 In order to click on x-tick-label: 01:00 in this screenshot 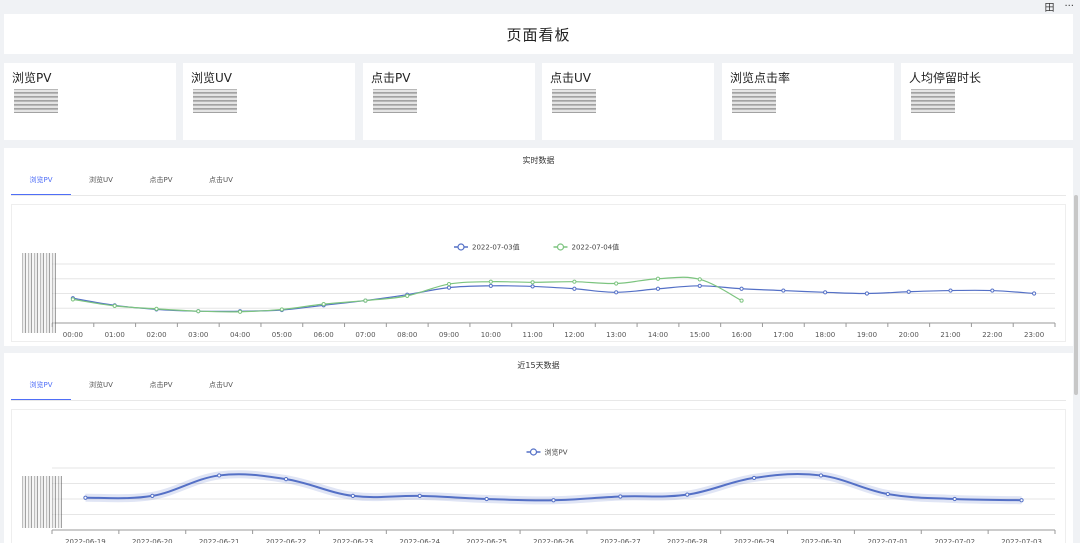, I will do `click(115, 335)`.